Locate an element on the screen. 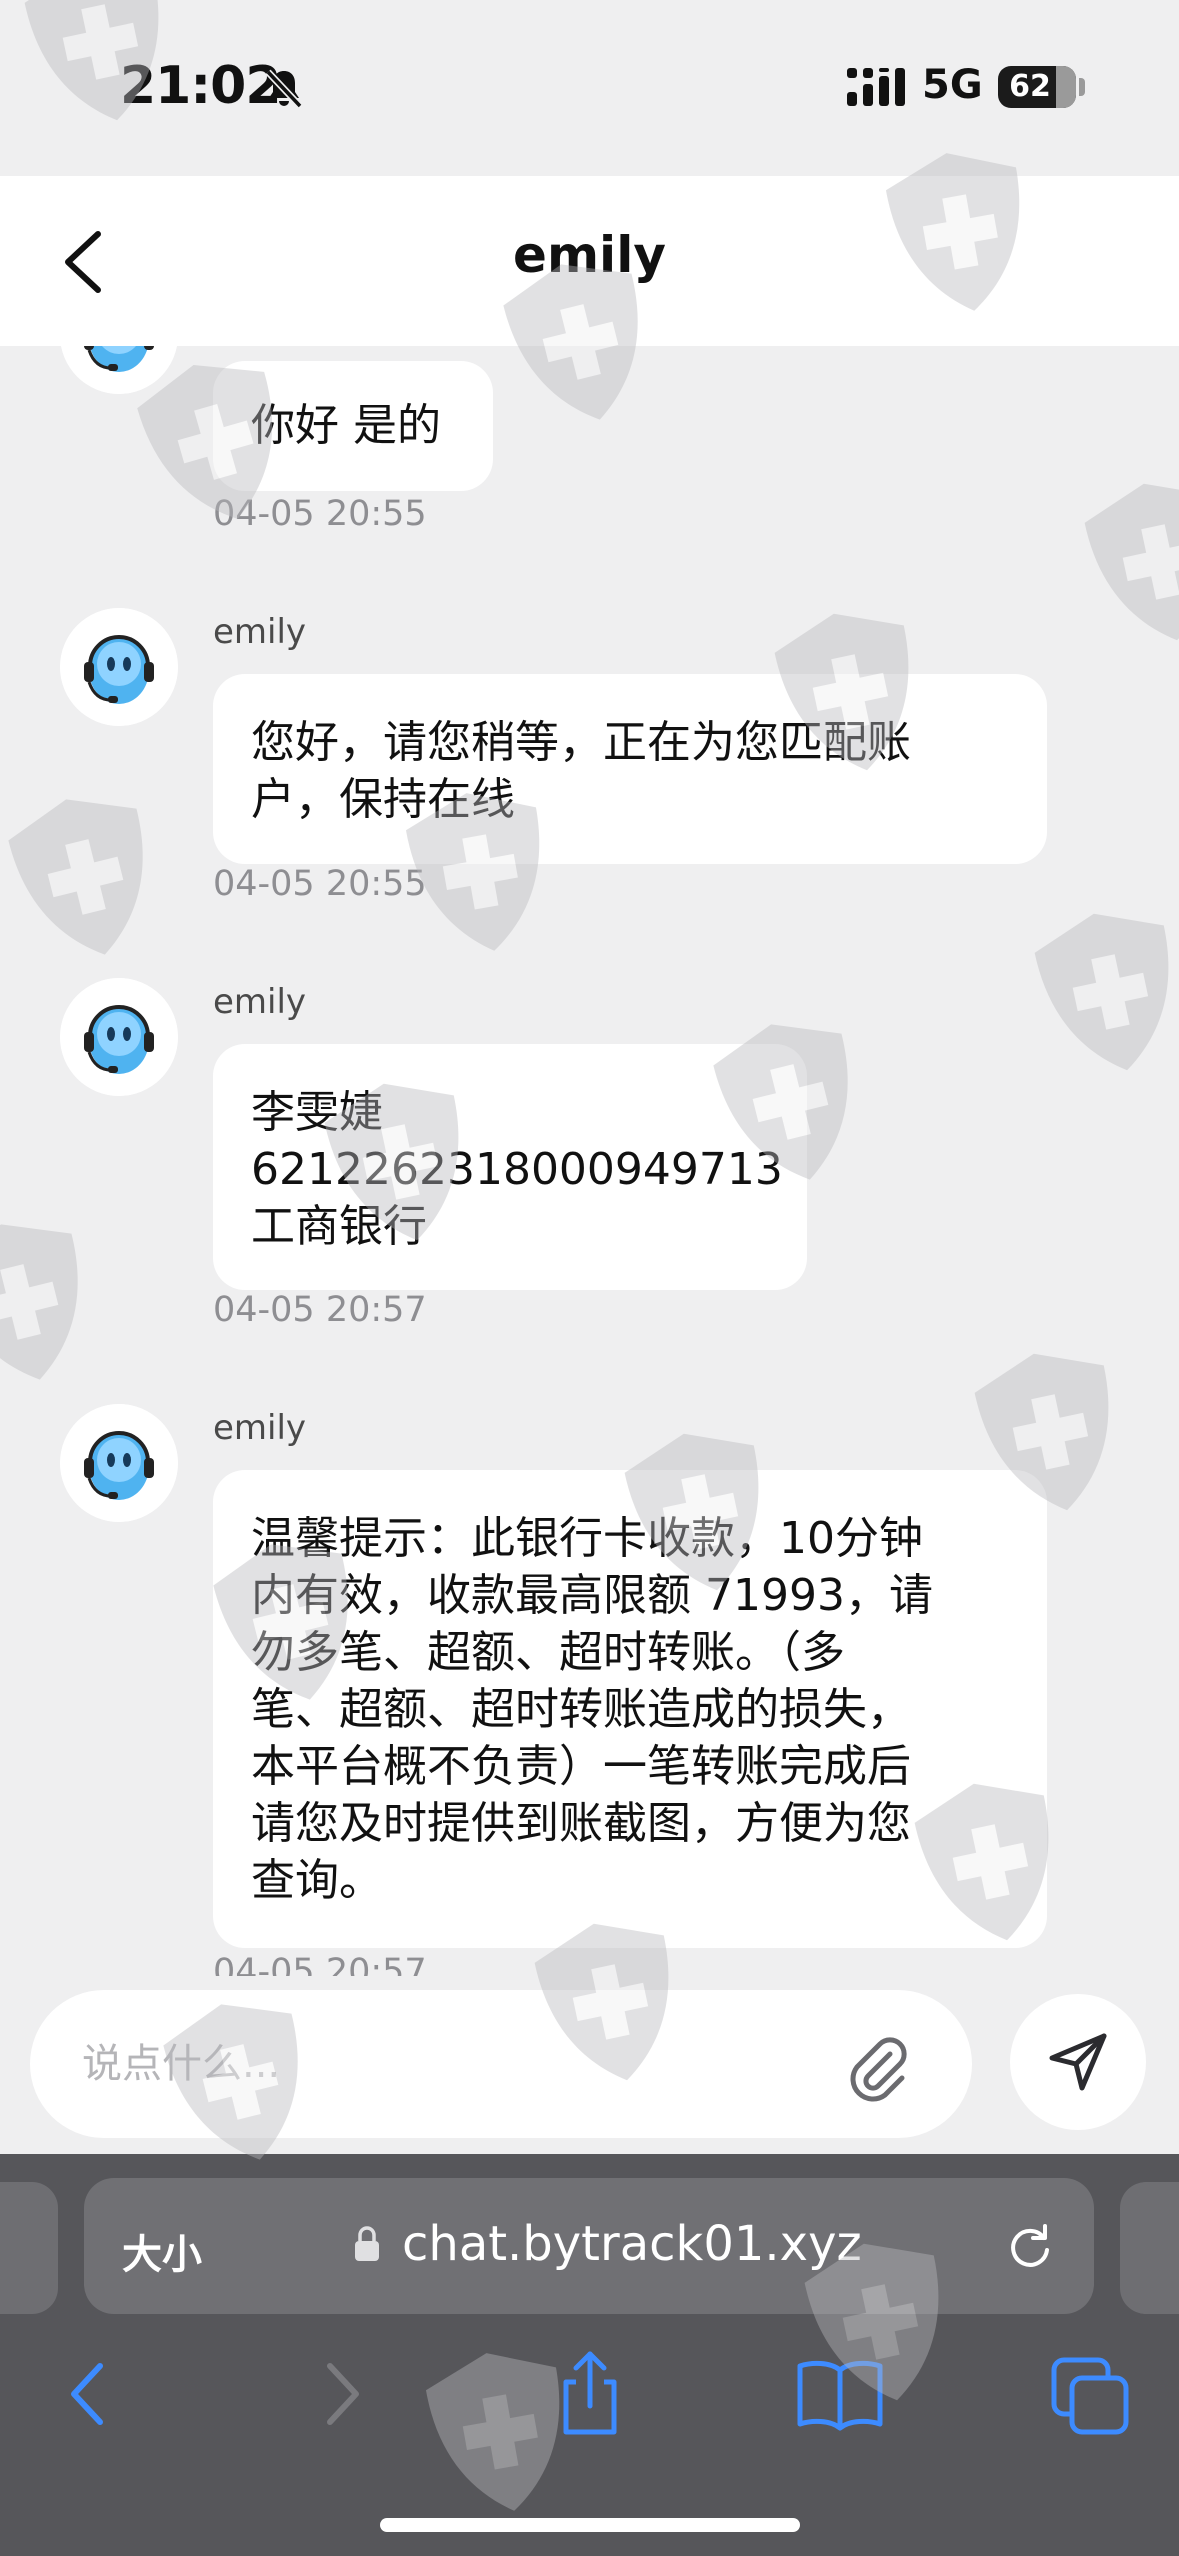  chat-header: emily is located at coordinates (589, 261).